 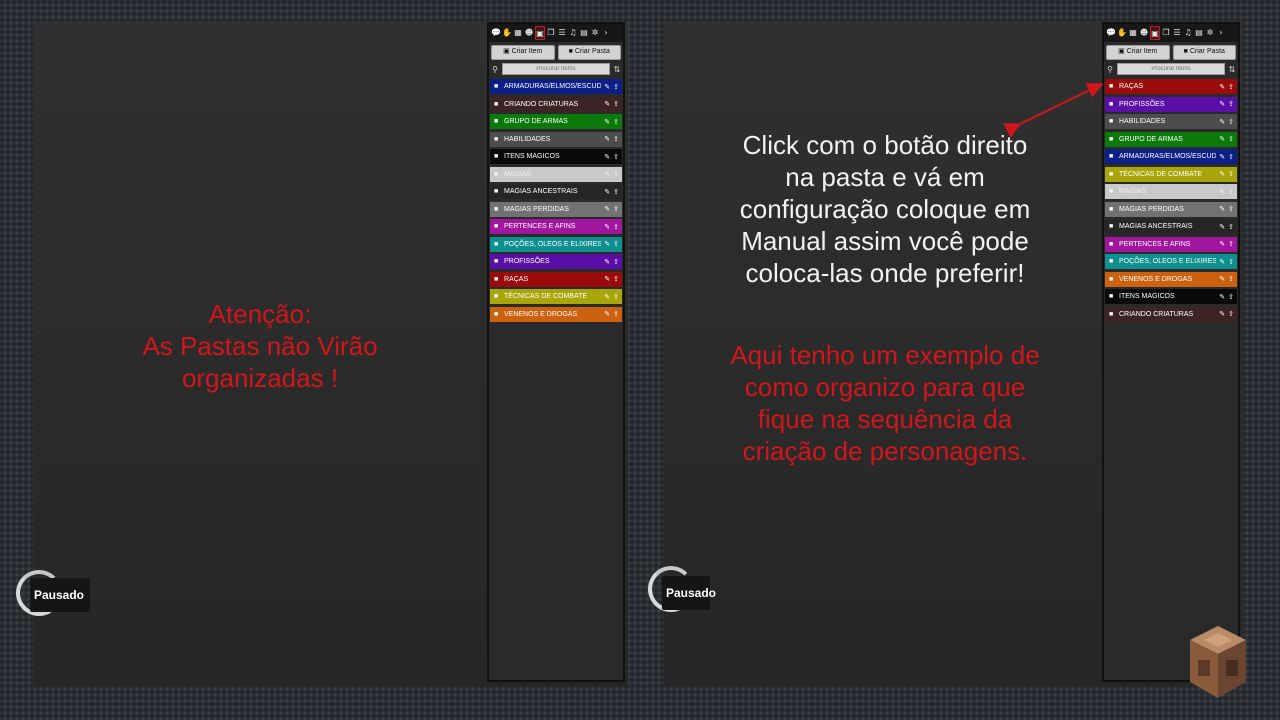 I want to click on folder-row: ■ CRIANDO CRIATURAS ✎ ⇪, so click(x=1171, y=314).